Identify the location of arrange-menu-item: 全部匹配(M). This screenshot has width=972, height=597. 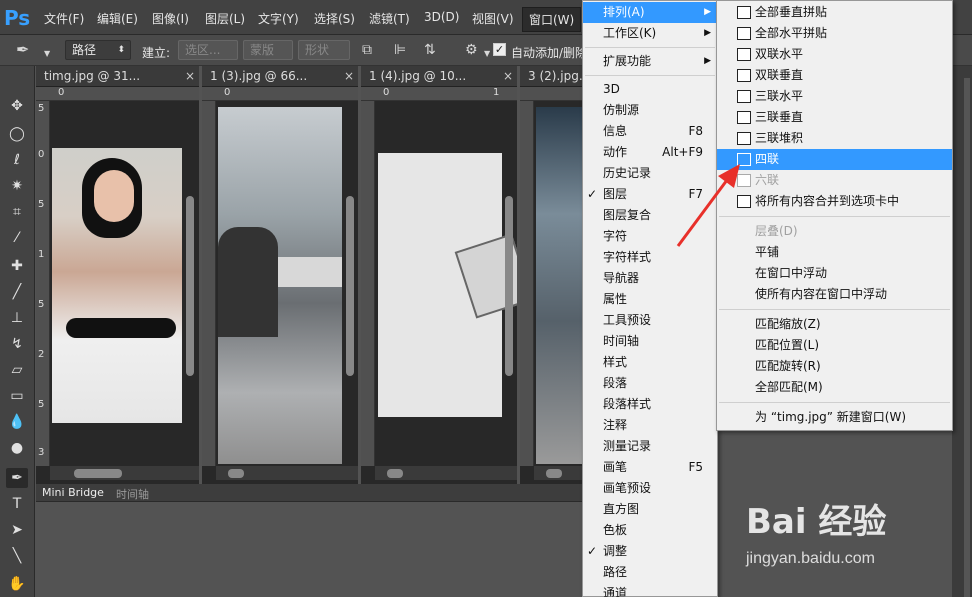
(834, 387).